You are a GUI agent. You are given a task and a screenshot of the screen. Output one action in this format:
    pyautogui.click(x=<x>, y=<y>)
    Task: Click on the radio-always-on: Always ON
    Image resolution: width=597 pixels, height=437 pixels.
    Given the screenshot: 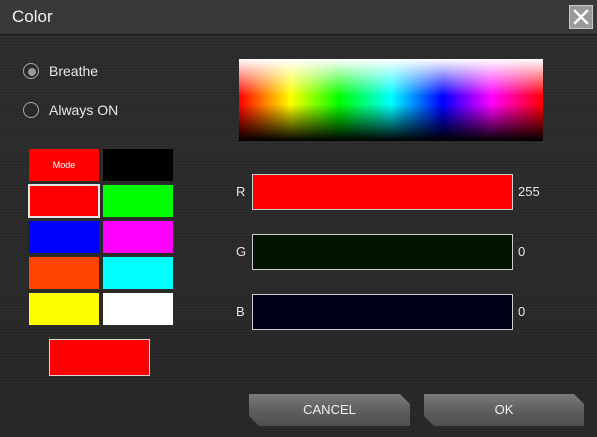 What is the action you would take?
    pyautogui.click(x=83, y=111)
    